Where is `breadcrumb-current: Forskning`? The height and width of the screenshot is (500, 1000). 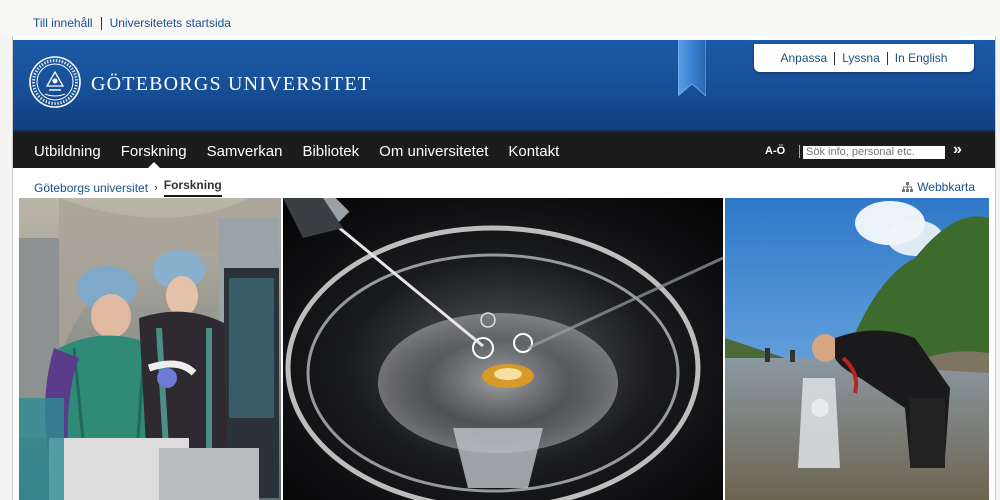 breadcrumb-current: Forskning is located at coordinates (192, 187).